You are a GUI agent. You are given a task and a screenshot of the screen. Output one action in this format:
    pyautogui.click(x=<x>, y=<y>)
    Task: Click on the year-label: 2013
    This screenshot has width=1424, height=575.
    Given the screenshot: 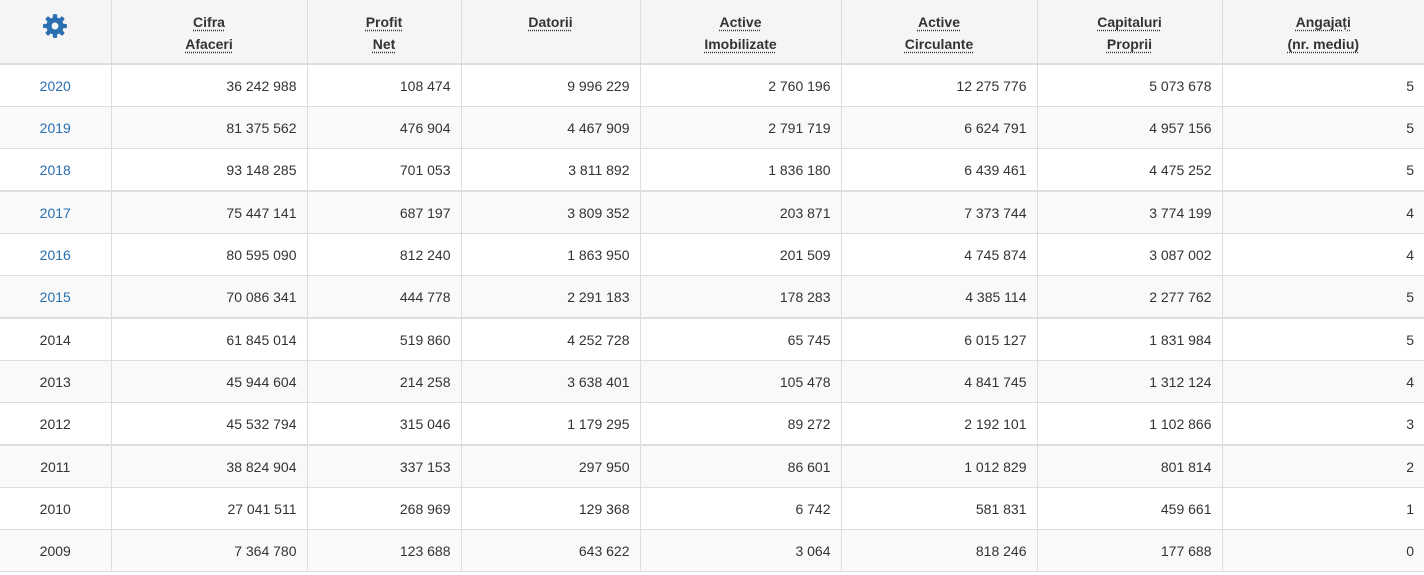 What is the action you would take?
    pyautogui.click(x=55, y=381)
    